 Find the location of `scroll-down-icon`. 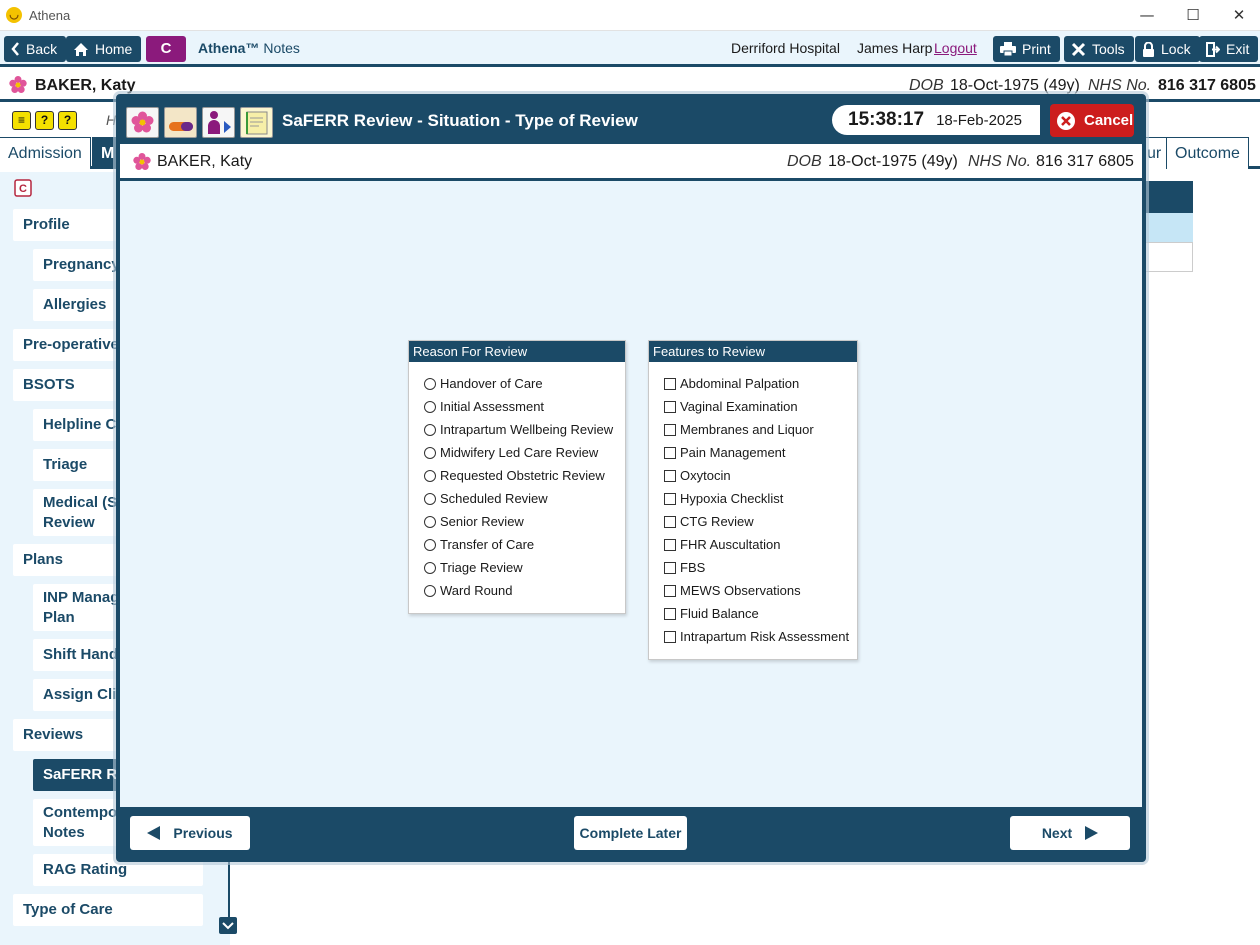

scroll-down-icon is located at coordinates (228, 925).